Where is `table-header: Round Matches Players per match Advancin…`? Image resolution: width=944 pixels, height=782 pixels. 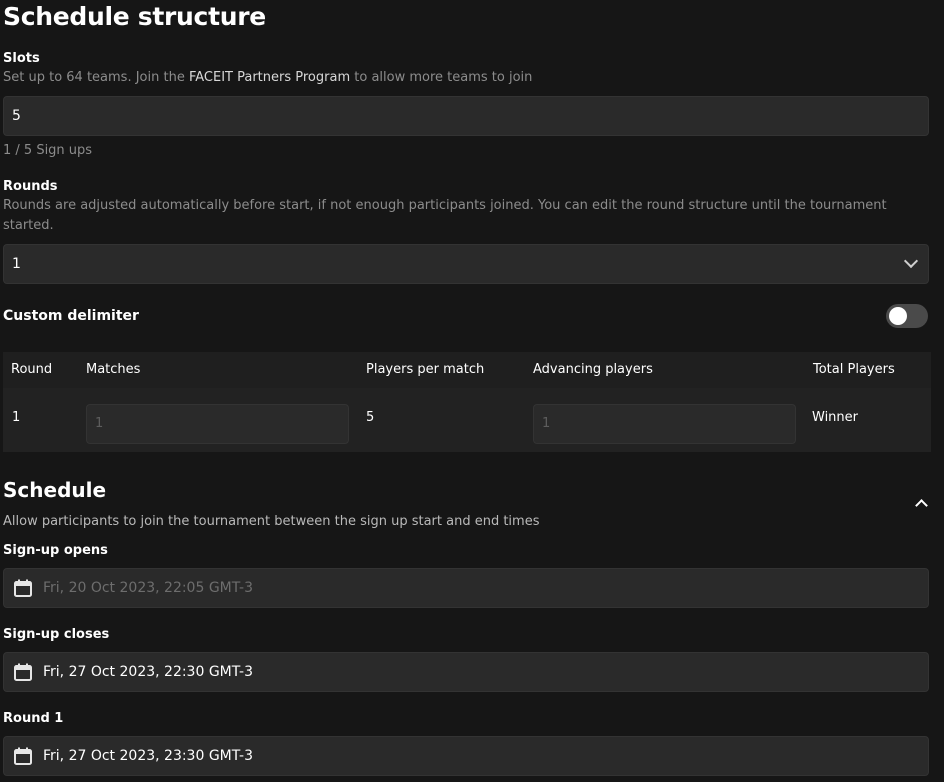 table-header: Round Matches Players per match Advancin… is located at coordinates (467, 370).